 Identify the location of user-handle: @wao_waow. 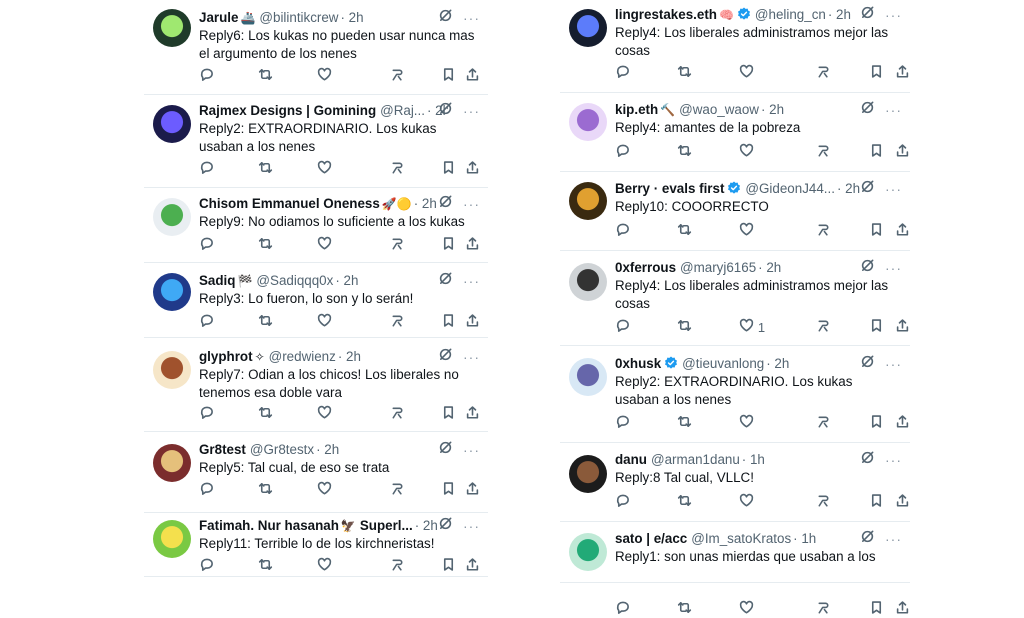
(719, 109).